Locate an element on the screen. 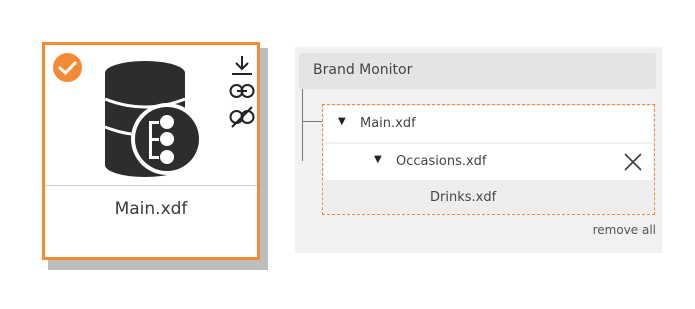 The width and height of the screenshot is (695, 309). download-icon is located at coordinates (242, 66).